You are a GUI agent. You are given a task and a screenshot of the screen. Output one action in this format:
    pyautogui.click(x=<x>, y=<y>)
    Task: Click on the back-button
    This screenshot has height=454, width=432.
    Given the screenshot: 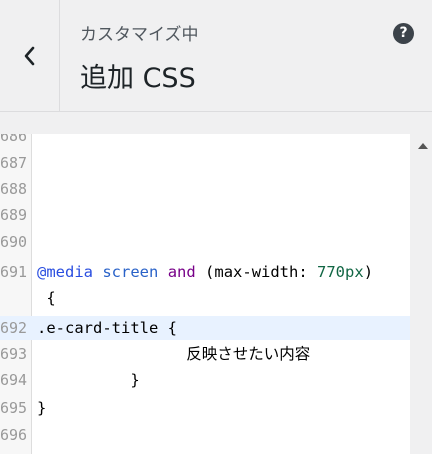 What is the action you would take?
    pyautogui.click(x=30, y=55)
    